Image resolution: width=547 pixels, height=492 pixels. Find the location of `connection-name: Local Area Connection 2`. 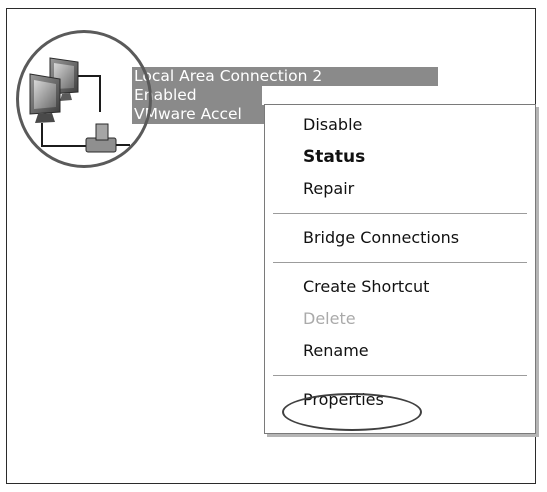

connection-name: Local Area Connection 2 is located at coordinates (285, 76).